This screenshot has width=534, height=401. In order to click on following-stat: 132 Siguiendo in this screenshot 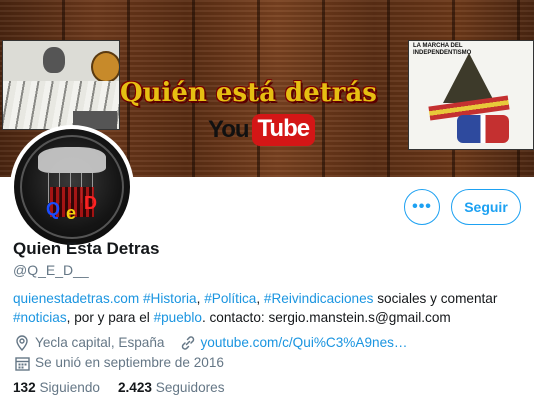, I will do `click(56, 387)`.